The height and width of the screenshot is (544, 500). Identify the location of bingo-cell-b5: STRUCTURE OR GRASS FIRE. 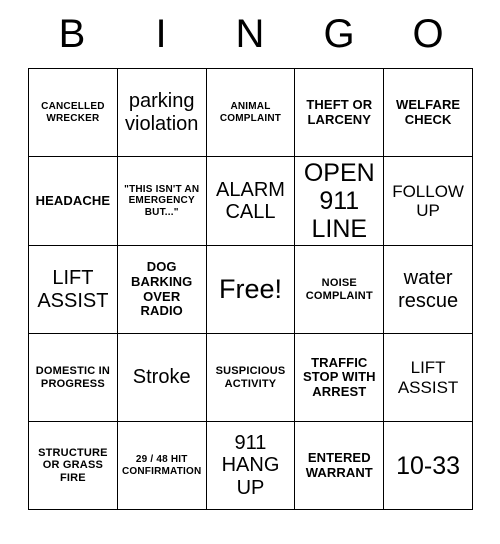
(73, 465).